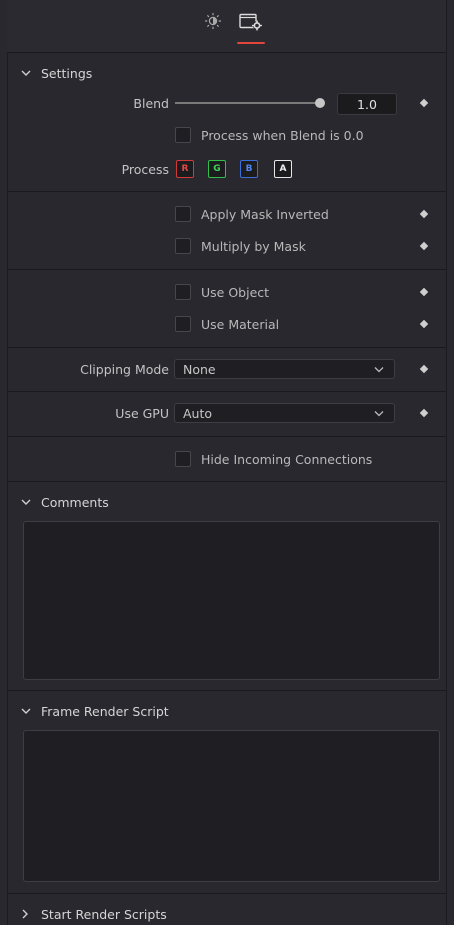 Image resolution: width=454 pixels, height=925 pixels. What do you see at coordinates (424, 292) in the screenshot?
I see `use-object-keyframe-diamond-icon` at bounding box center [424, 292].